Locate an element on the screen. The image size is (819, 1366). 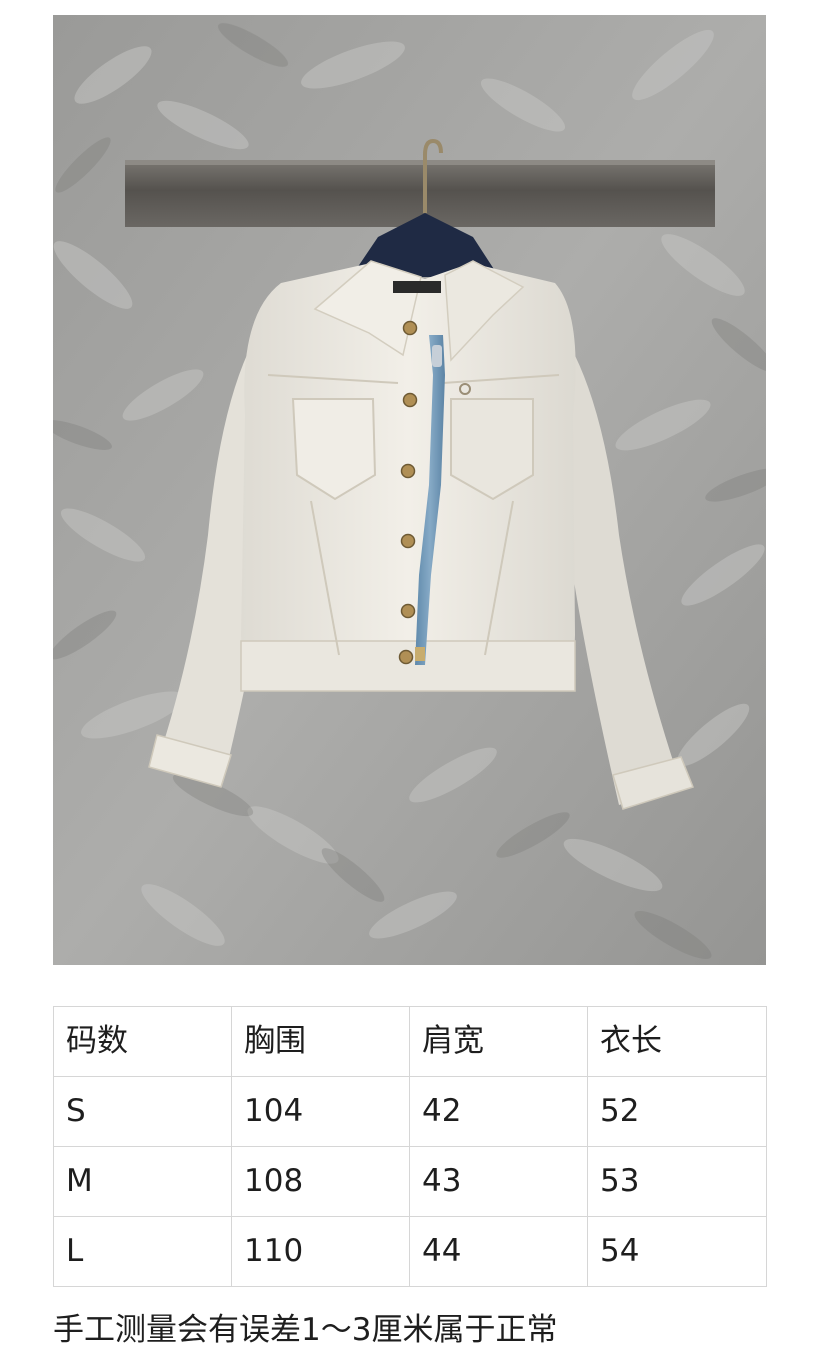
size-table-header-row: 码数 胸围 肩宽 衣长 is located at coordinates (410, 1041).